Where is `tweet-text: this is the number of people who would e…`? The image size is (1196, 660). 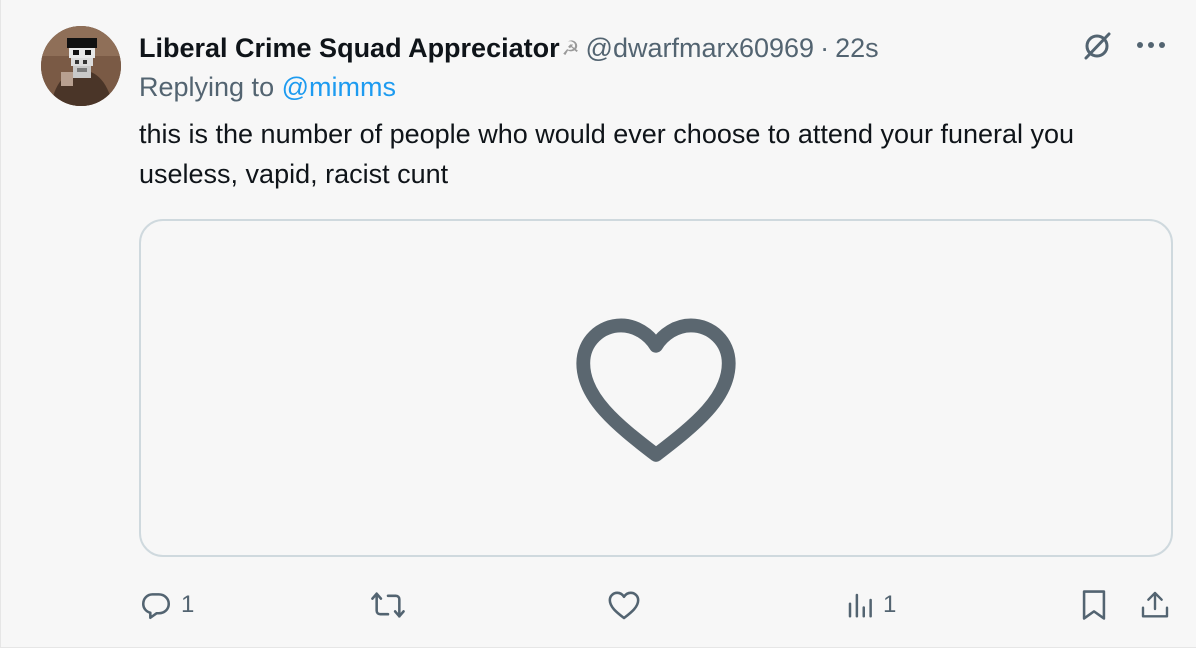
tweet-text: this is the number of people who would e… is located at coordinates (607, 154).